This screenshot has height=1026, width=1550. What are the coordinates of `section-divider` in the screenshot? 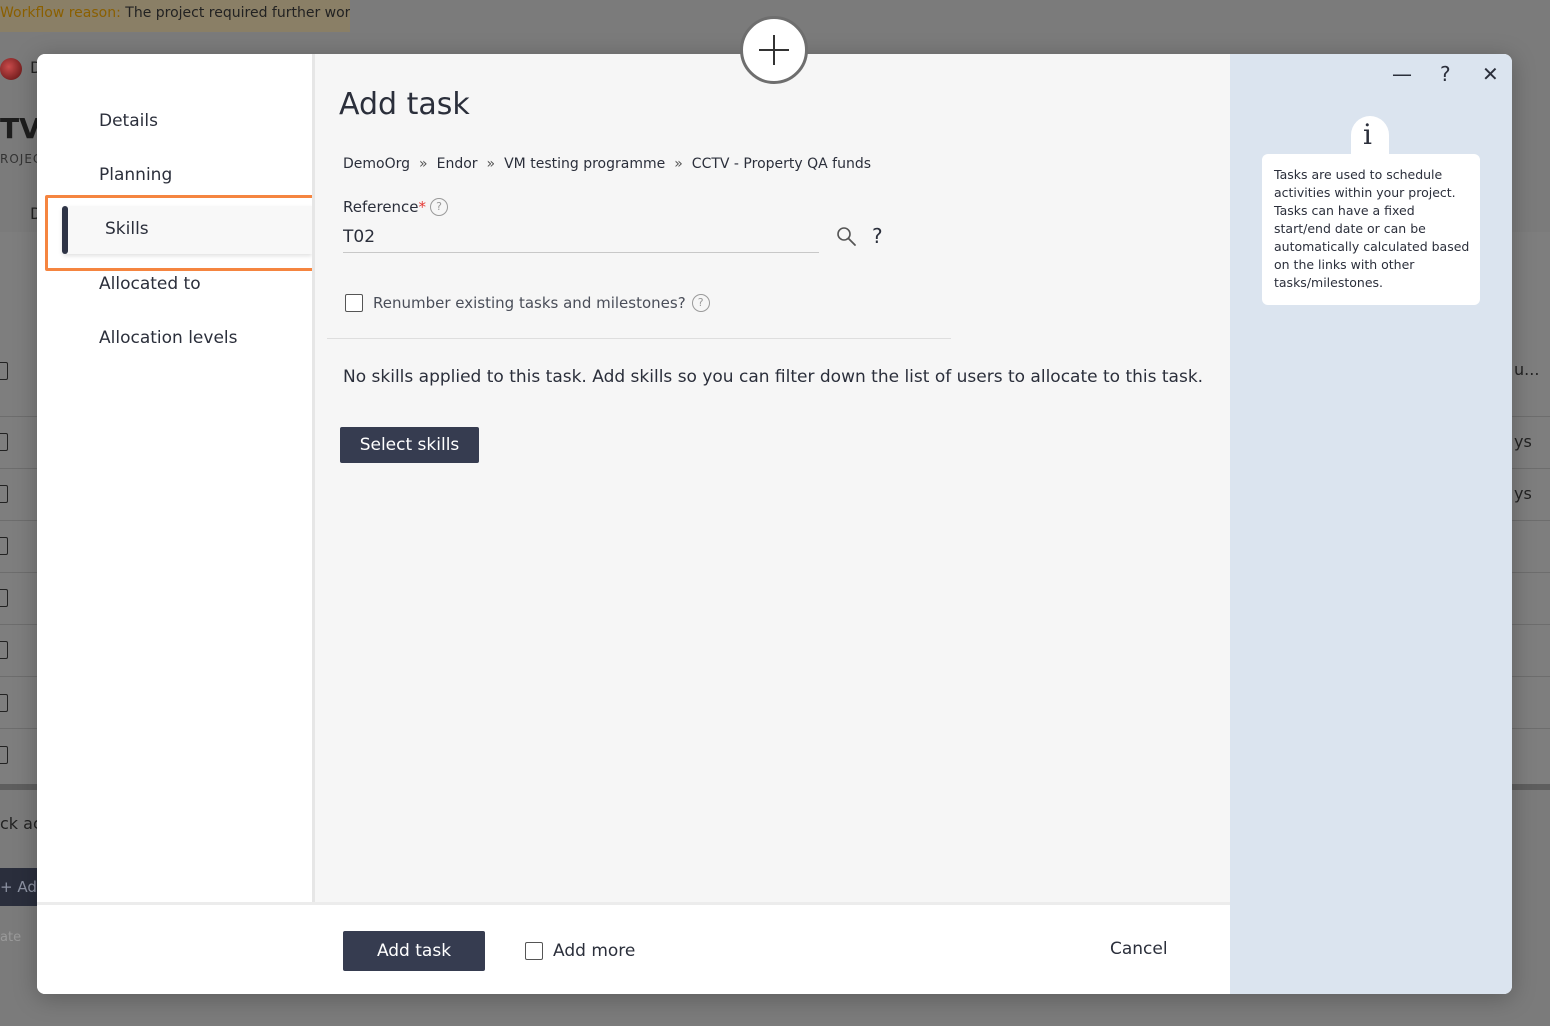 It's located at (639, 338).